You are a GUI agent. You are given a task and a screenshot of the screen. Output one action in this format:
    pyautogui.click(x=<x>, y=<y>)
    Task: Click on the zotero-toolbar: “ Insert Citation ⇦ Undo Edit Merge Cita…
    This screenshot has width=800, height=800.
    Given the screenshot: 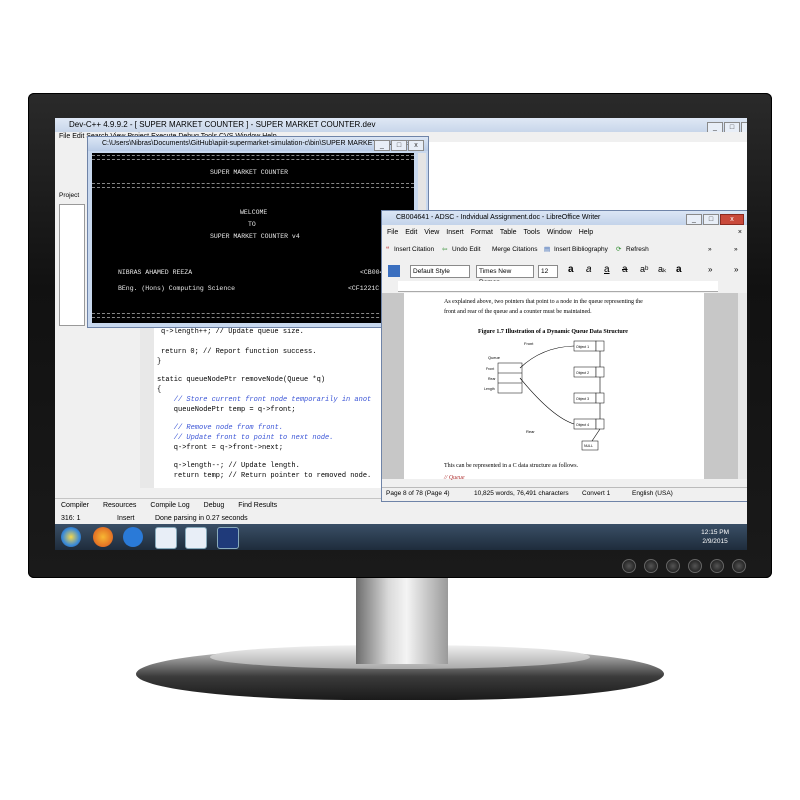 What is the action you would take?
    pyautogui.click(x=564, y=250)
    